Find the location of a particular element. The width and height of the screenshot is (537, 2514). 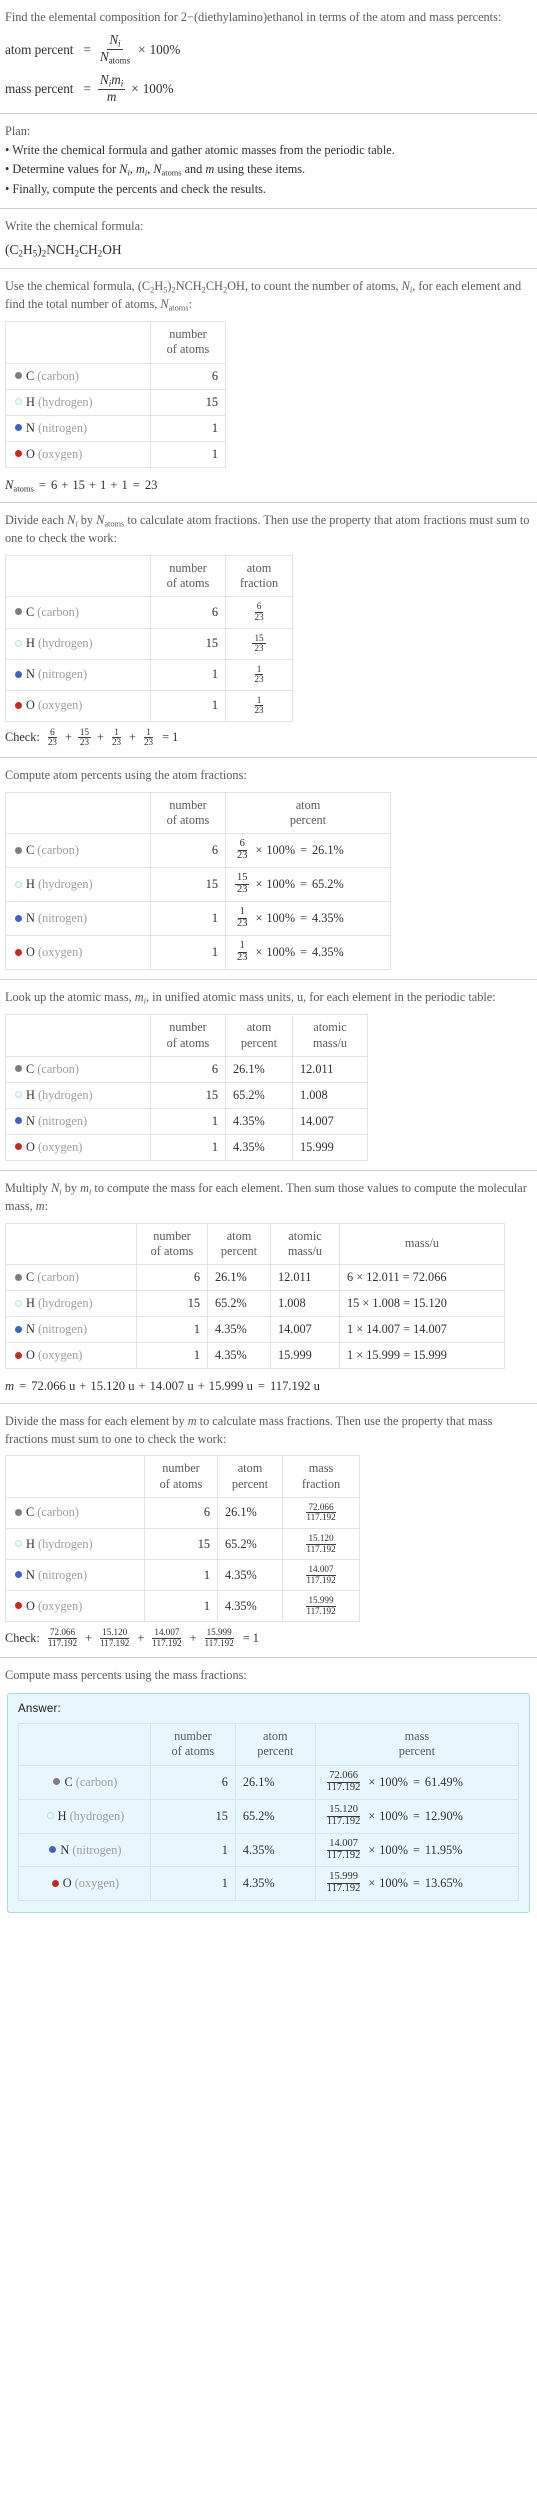

table-row: H (hydrogen) 15 is located at coordinates (115, 402).